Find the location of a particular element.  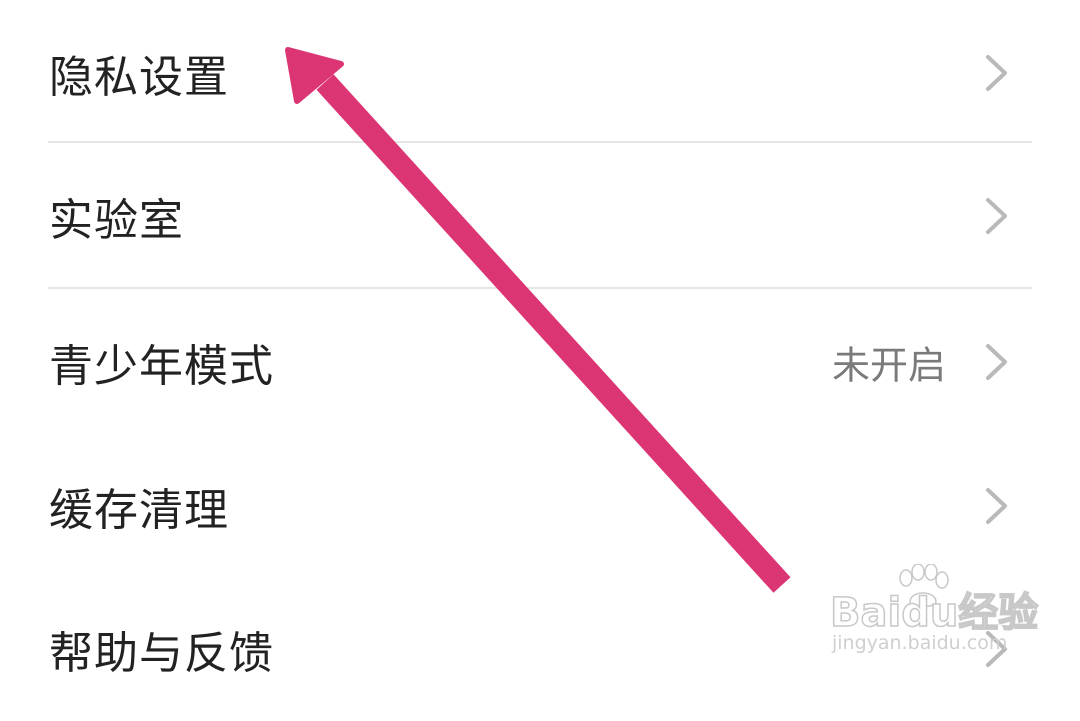

settings-item-label: 实验室 is located at coordinates (116, 220).